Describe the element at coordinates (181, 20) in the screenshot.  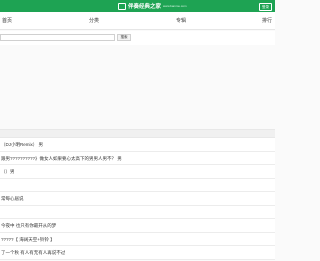
I see `nav-item-album: 专辑` at that location.